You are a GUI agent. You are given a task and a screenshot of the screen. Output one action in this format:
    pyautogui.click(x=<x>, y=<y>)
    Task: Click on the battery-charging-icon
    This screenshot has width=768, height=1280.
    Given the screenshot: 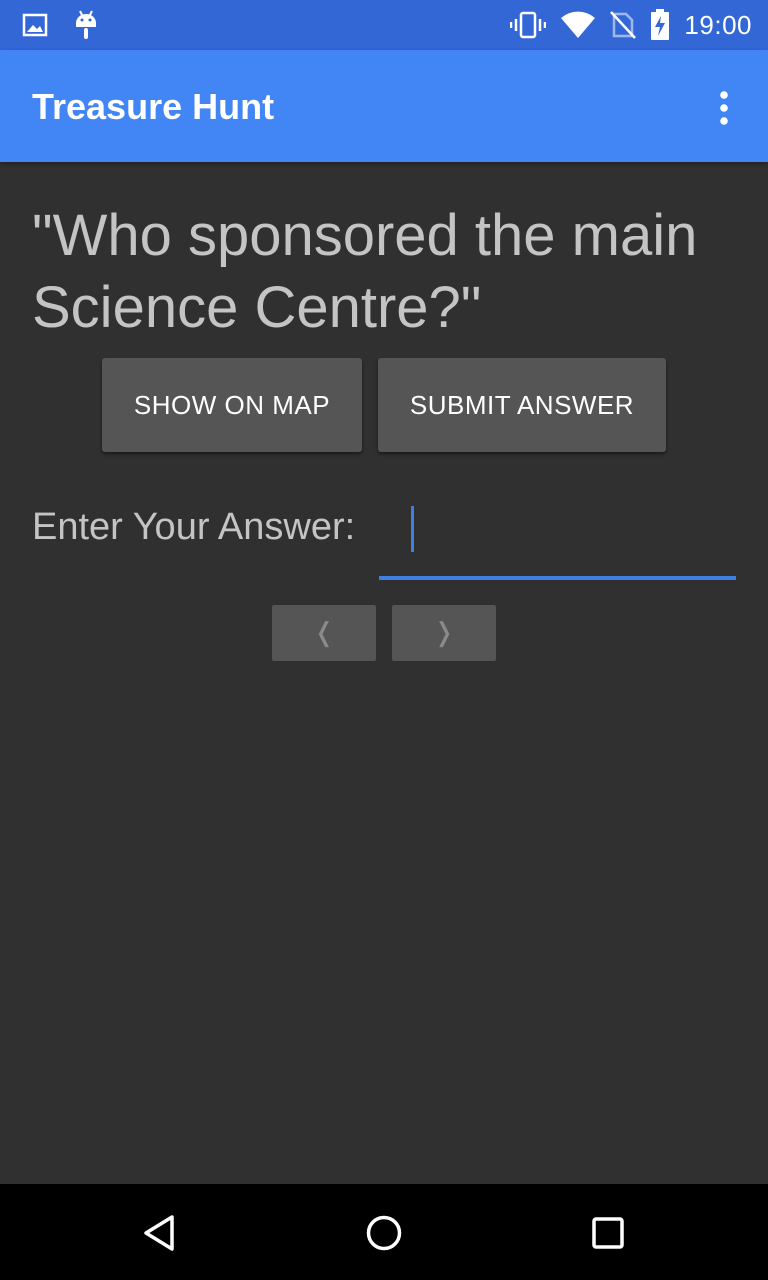 What is the action you would take?
    pyautogui.click(x=660, y=25)
    